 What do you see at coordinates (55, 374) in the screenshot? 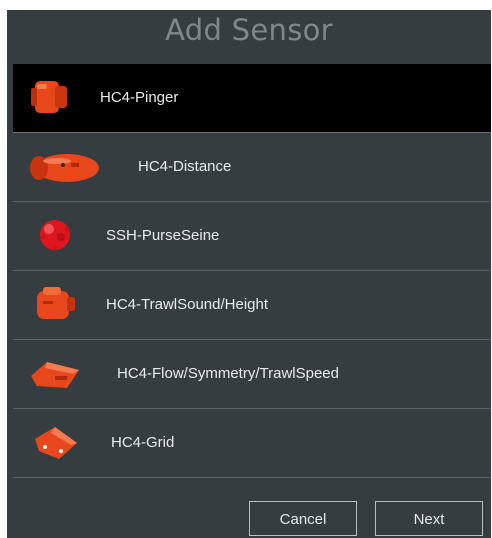
I see `flow-sensor-icon` at bounding box center [55, 374].